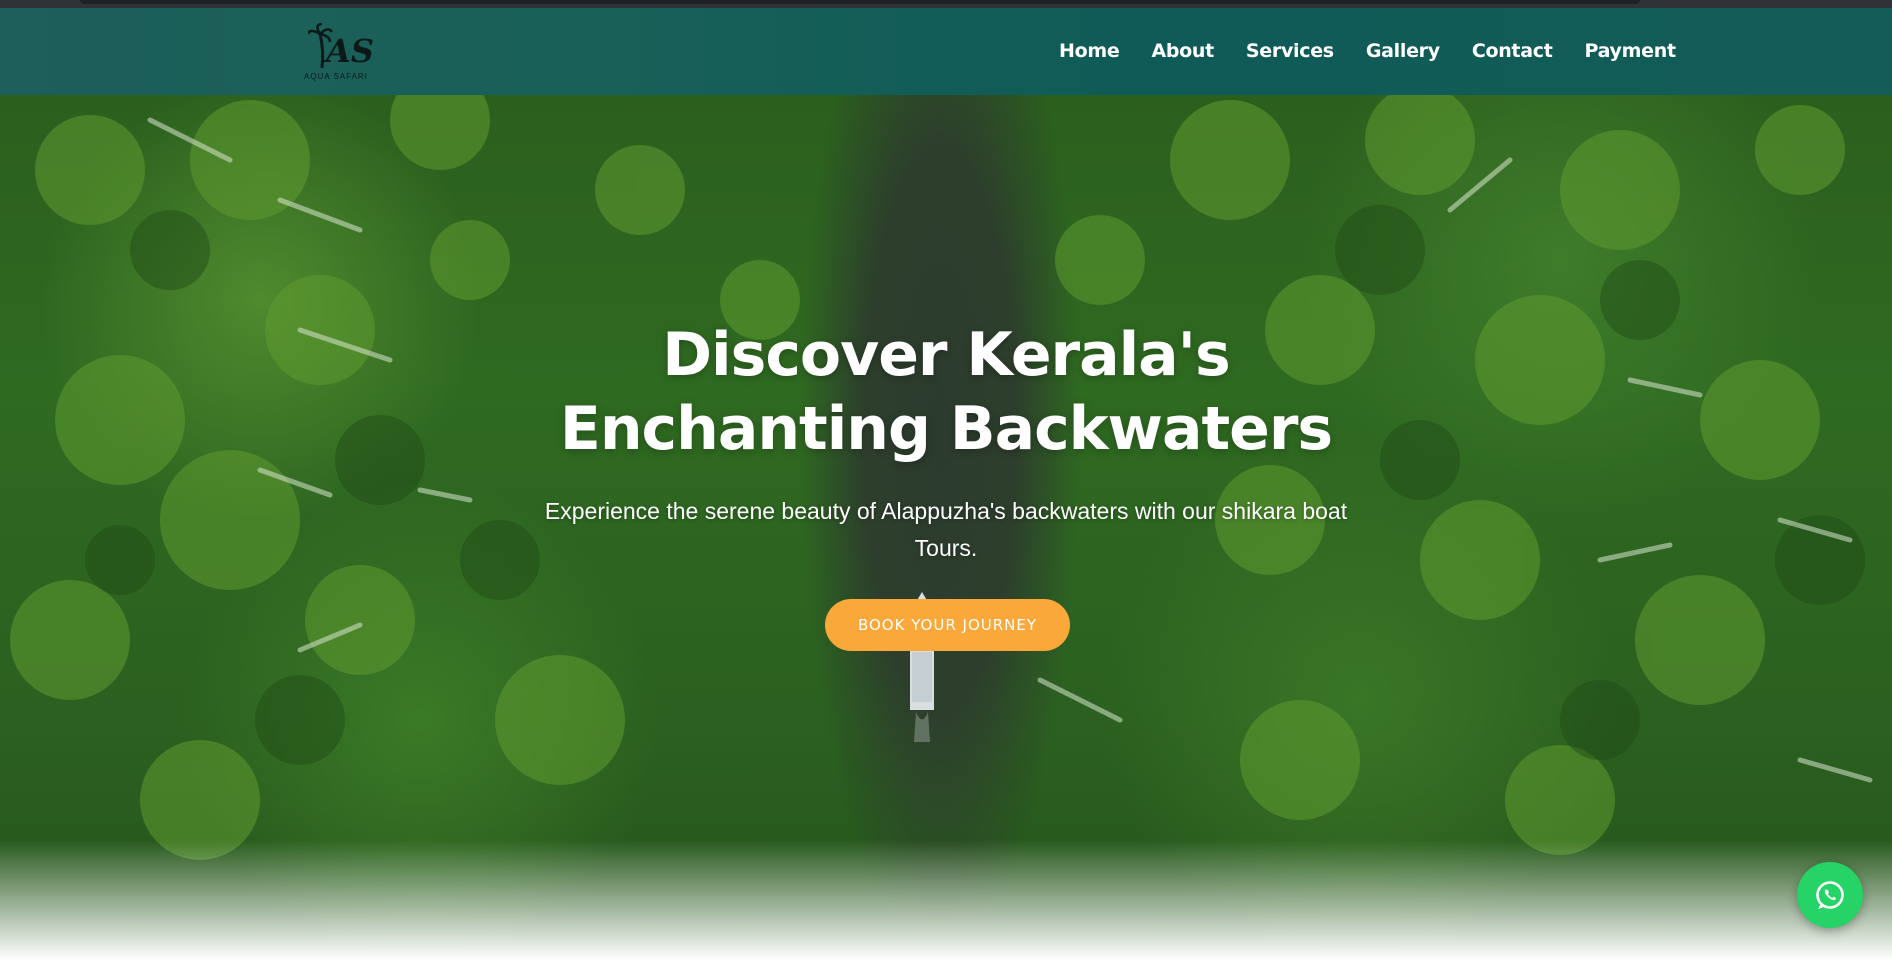 Image resolution: width=1892 pixels, height=960 pixels. I want to click on nav-gallery: Gallery, so click(1403, 51).